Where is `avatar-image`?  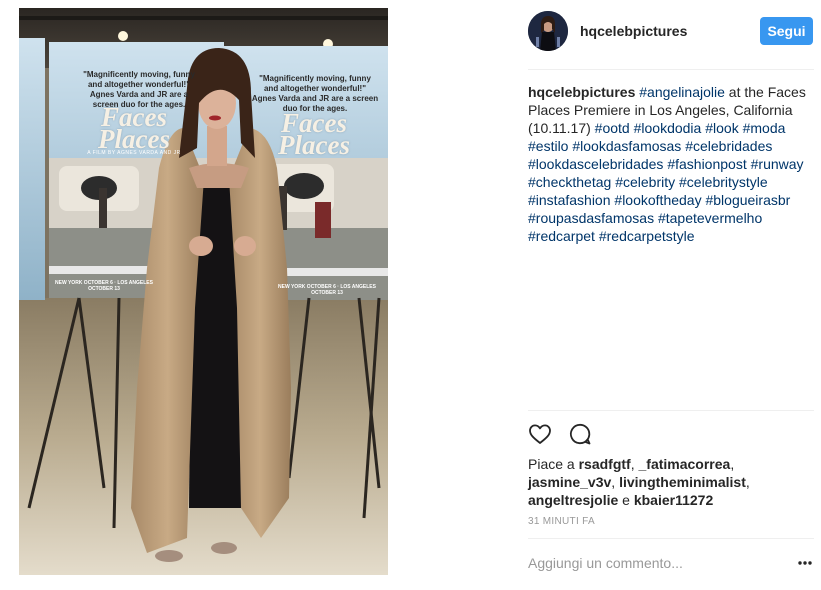 avatar-image is located at coordinates (548, 31).